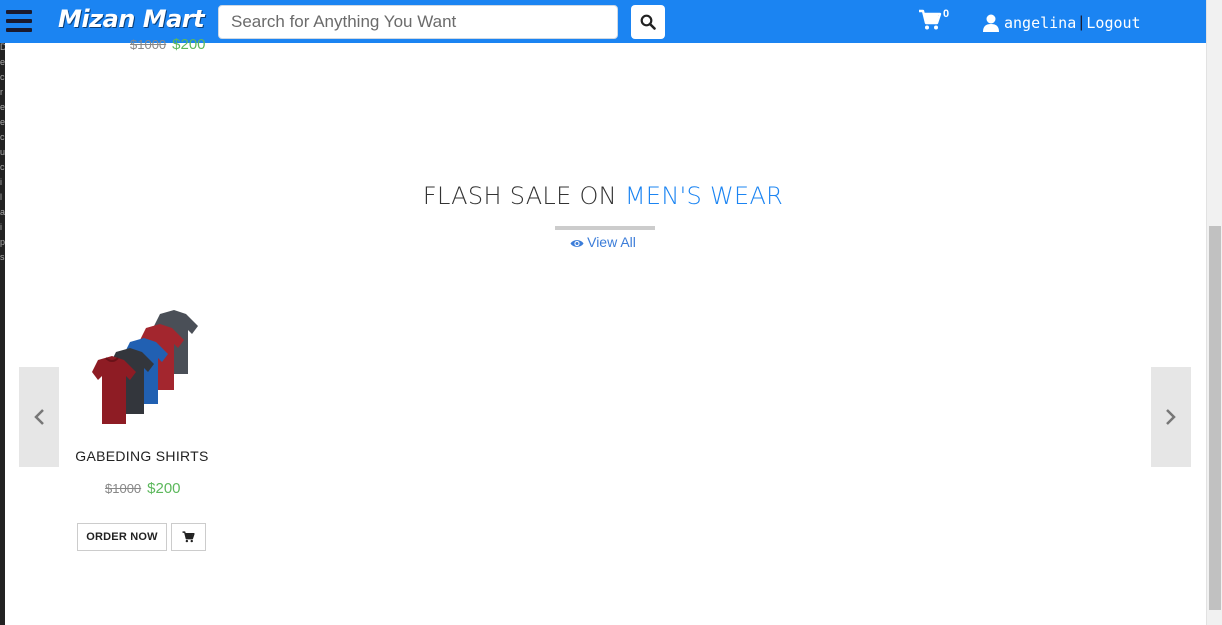 The width and height of the screenshot is (1222, 625). I want to click on add-to-cart-button, so click(188, 537).